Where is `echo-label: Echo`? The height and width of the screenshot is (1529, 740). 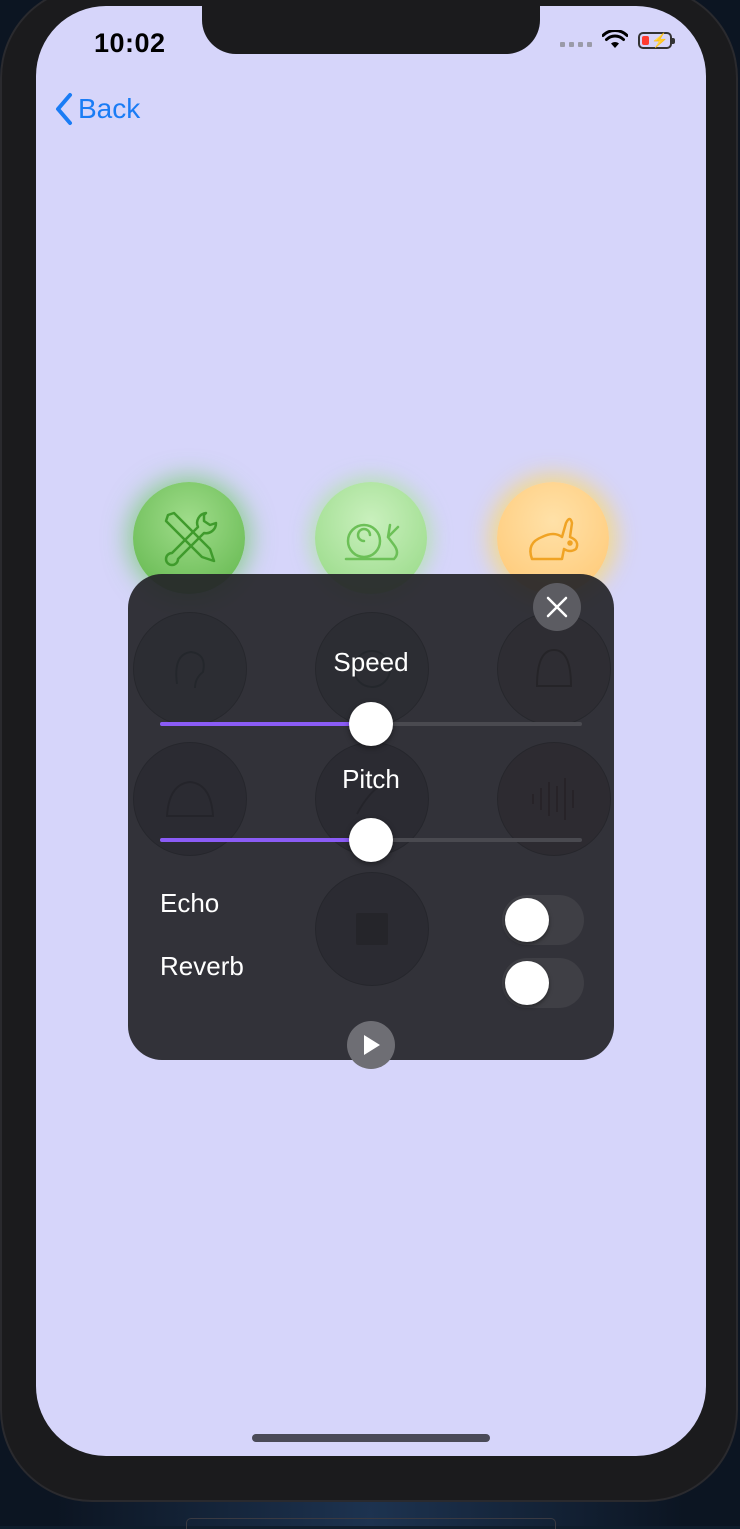 echo-label: Echo is located at coordinates (190, 903).